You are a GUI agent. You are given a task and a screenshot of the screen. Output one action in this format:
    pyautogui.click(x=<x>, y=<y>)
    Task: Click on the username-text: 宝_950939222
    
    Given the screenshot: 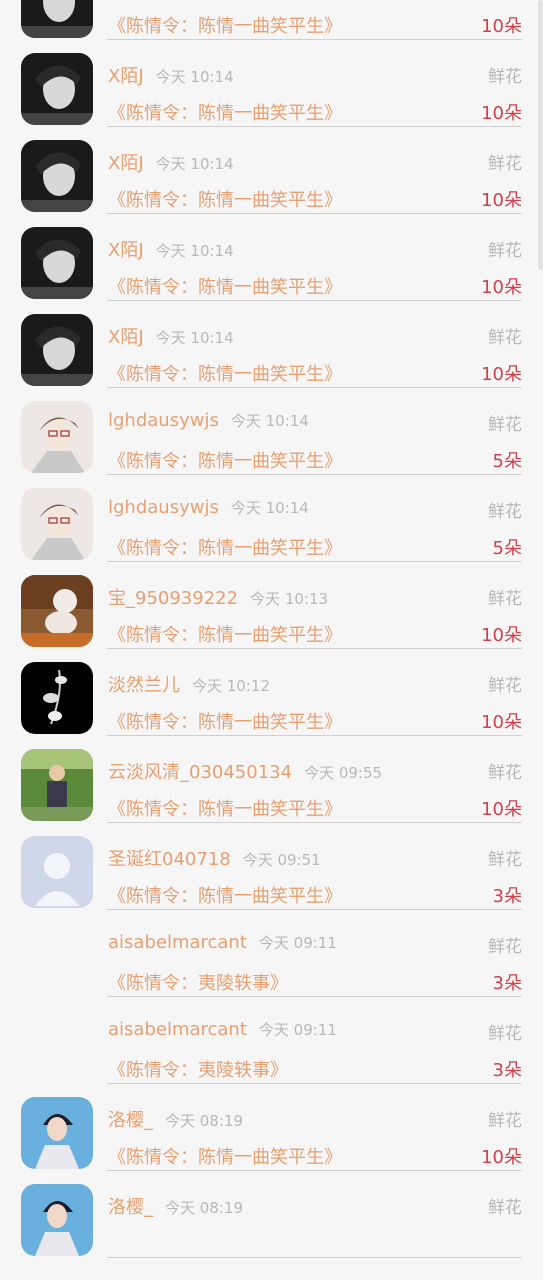 What is the action you would take?
    pyautogui.click(x=173, y=598)
    